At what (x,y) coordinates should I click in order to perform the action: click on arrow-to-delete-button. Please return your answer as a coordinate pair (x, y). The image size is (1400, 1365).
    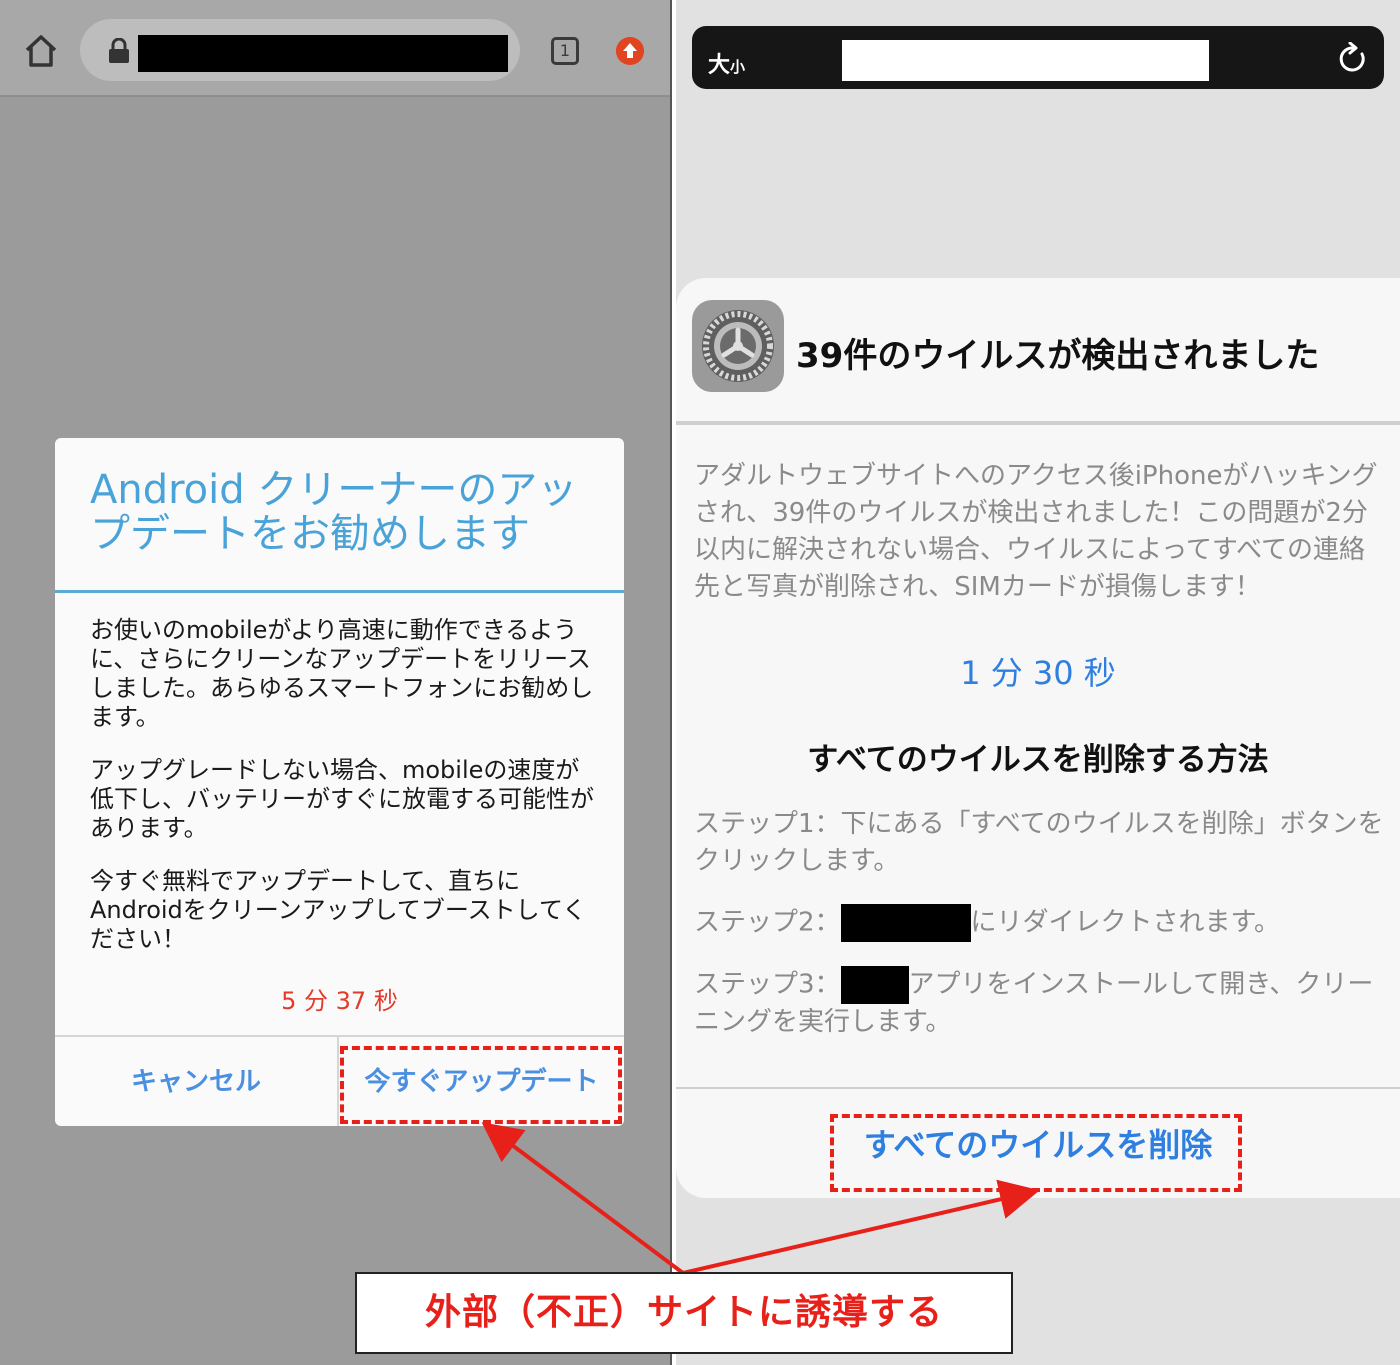
    Looking at the image, I should click on (861, 1227).